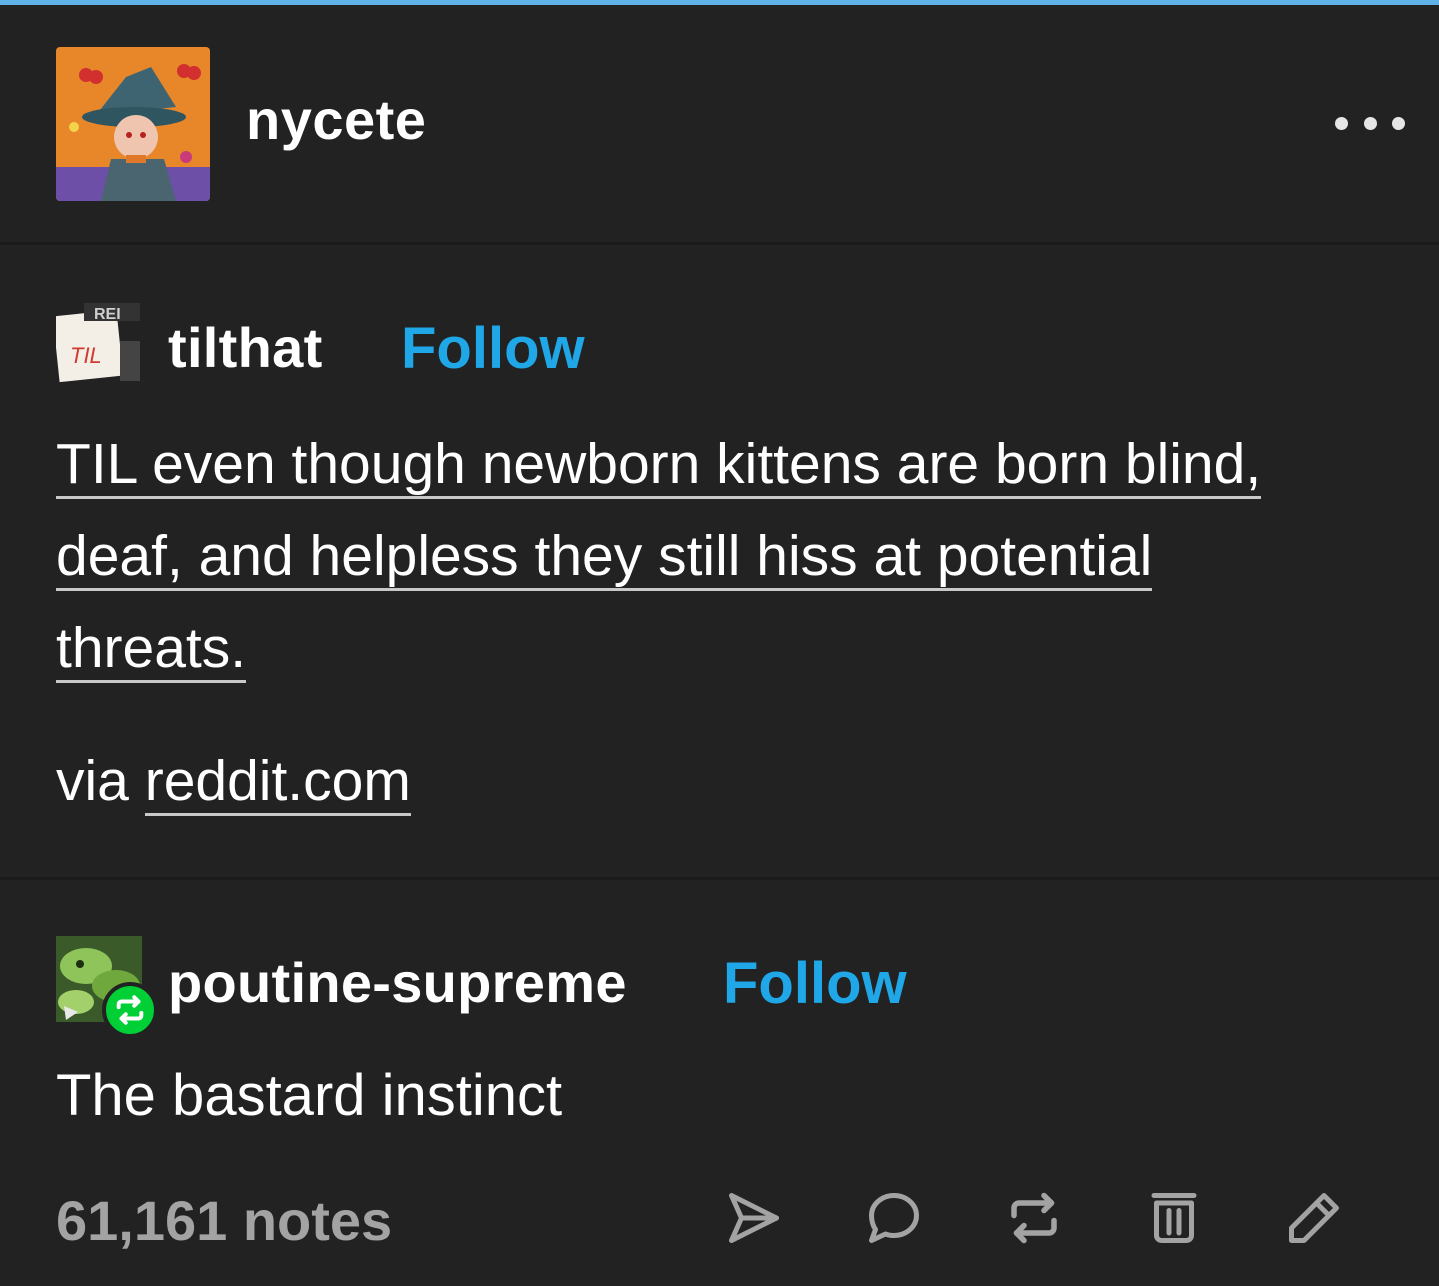  Describe the element at coordinates (133, 124) in the screenshot. I see `witch-avatar-icon` at that location.